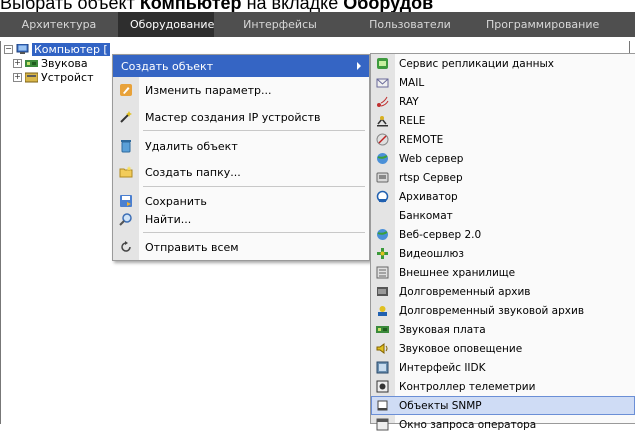 The height and width of the screenshot is (434, 635). I want to click on snmp-icon, so click(382, 406).